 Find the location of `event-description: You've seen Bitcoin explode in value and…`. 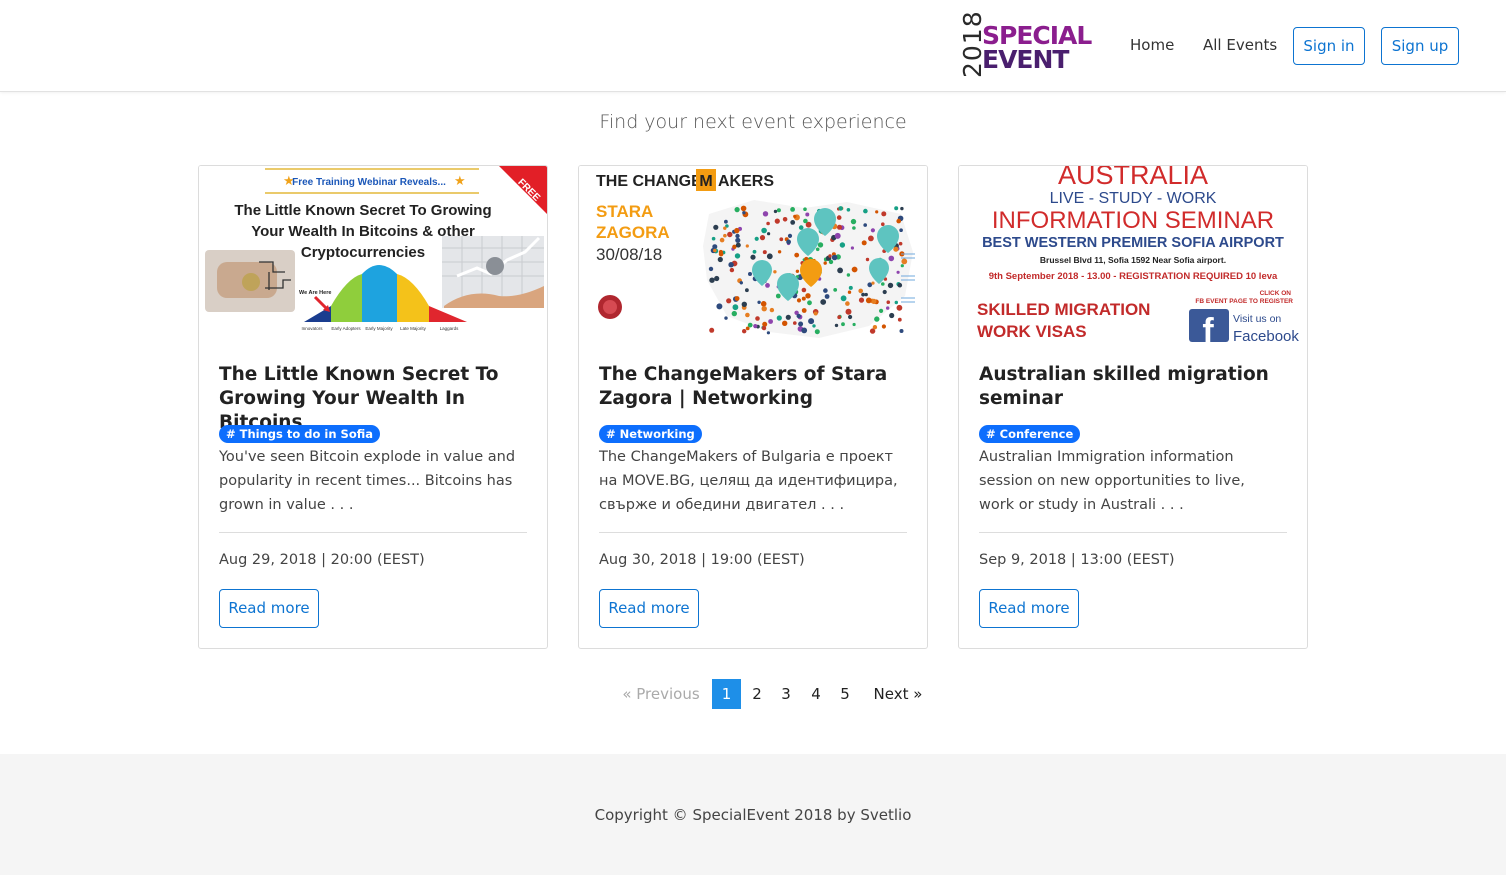

event-description: You've seen Bitcoin explode in value and… is located at coordinates (367, 481).